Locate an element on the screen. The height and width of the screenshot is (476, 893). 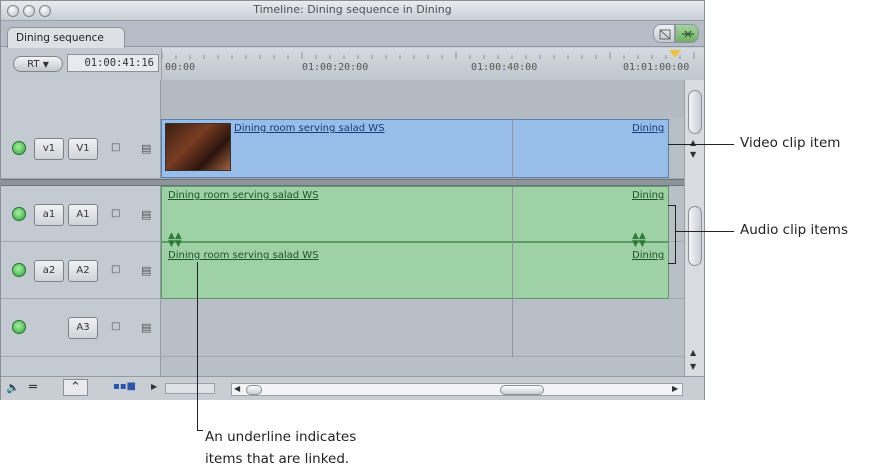
ruler-tick-label: 01:00:20:00 is located at coordinates (335, 67).